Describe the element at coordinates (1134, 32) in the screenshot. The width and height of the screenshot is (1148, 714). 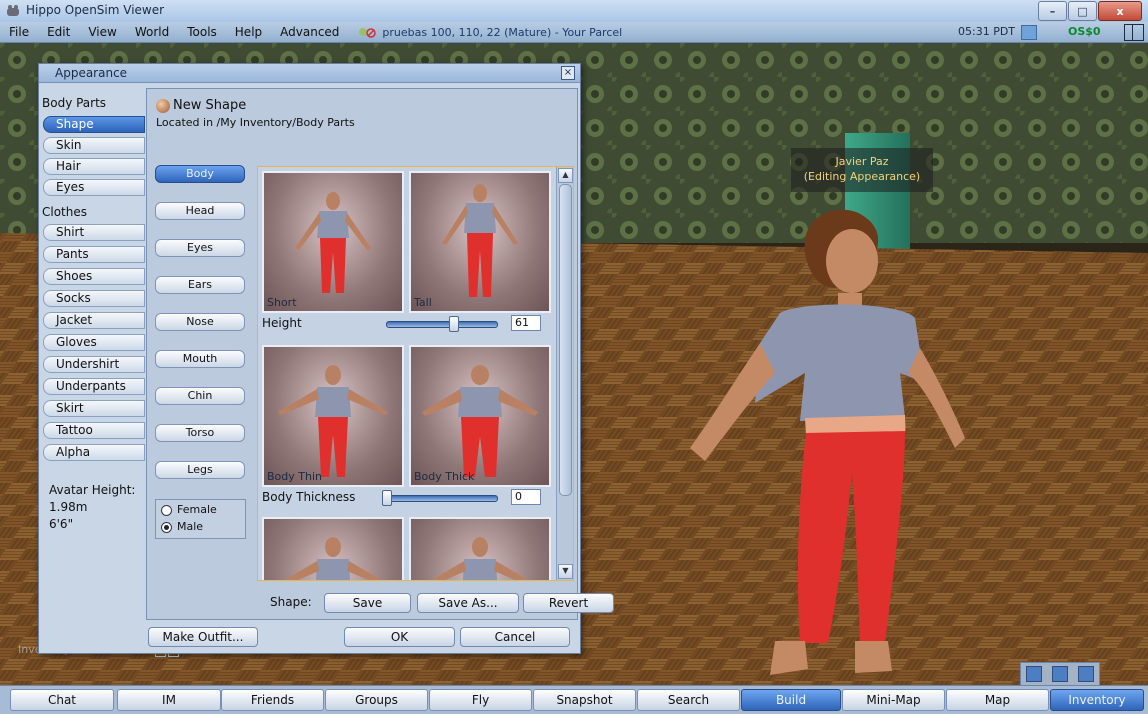
I see `buy-currency-icon` at that location.